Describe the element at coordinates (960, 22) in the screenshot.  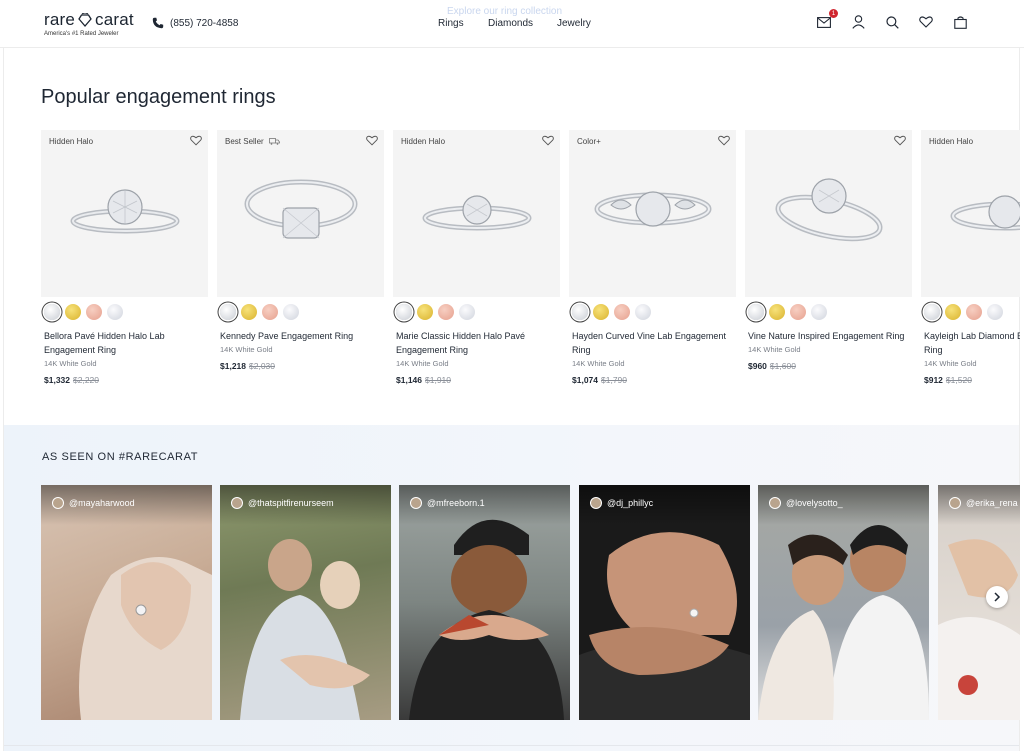
I see `cart-button` at that location.